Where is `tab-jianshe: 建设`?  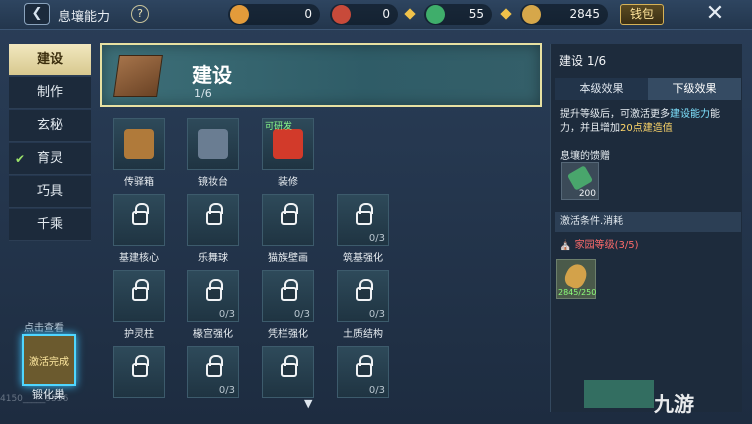
tab-jianshe: 建设 is located at coordinates (50, 60).